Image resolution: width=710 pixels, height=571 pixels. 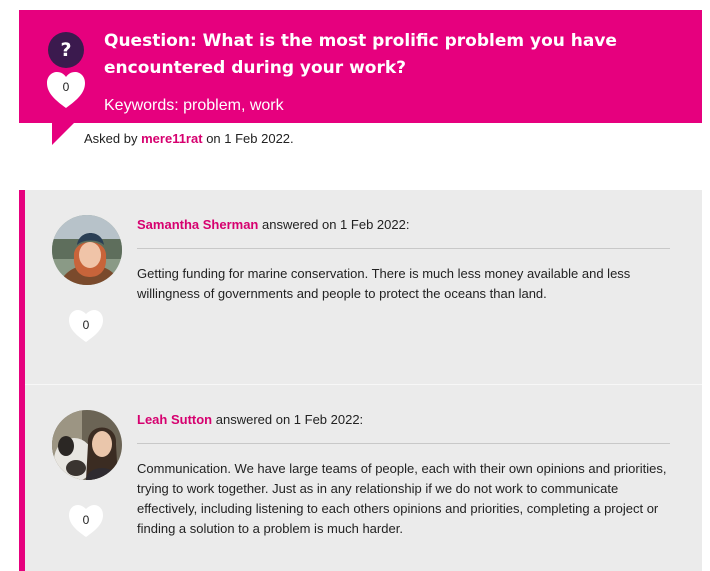 I want to click on asker-link: mere11rat, so click(x=171, y=138).